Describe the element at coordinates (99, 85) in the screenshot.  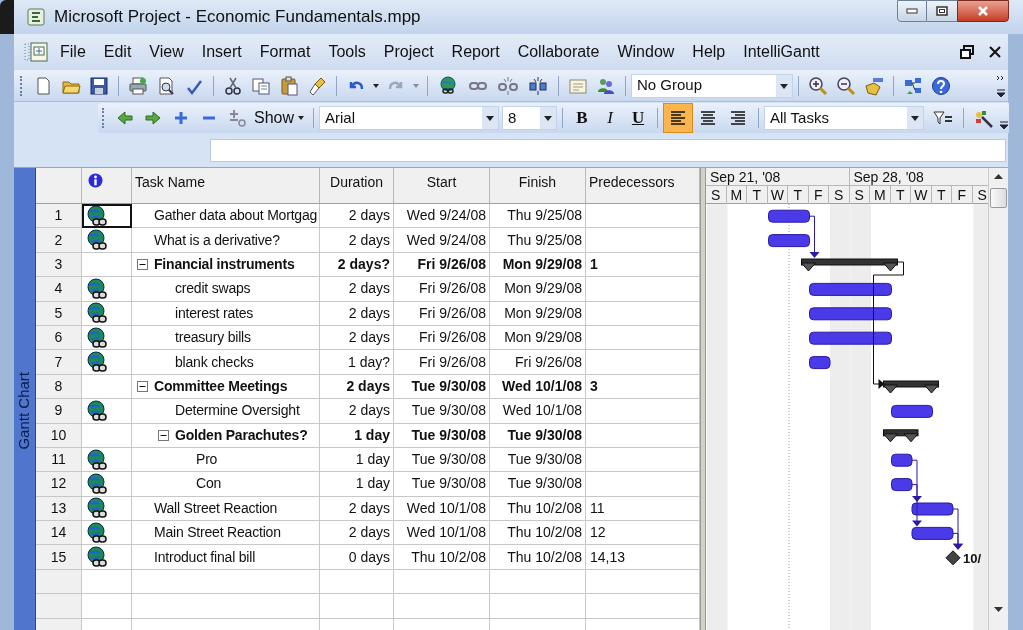
I see `save-icon` at that location.